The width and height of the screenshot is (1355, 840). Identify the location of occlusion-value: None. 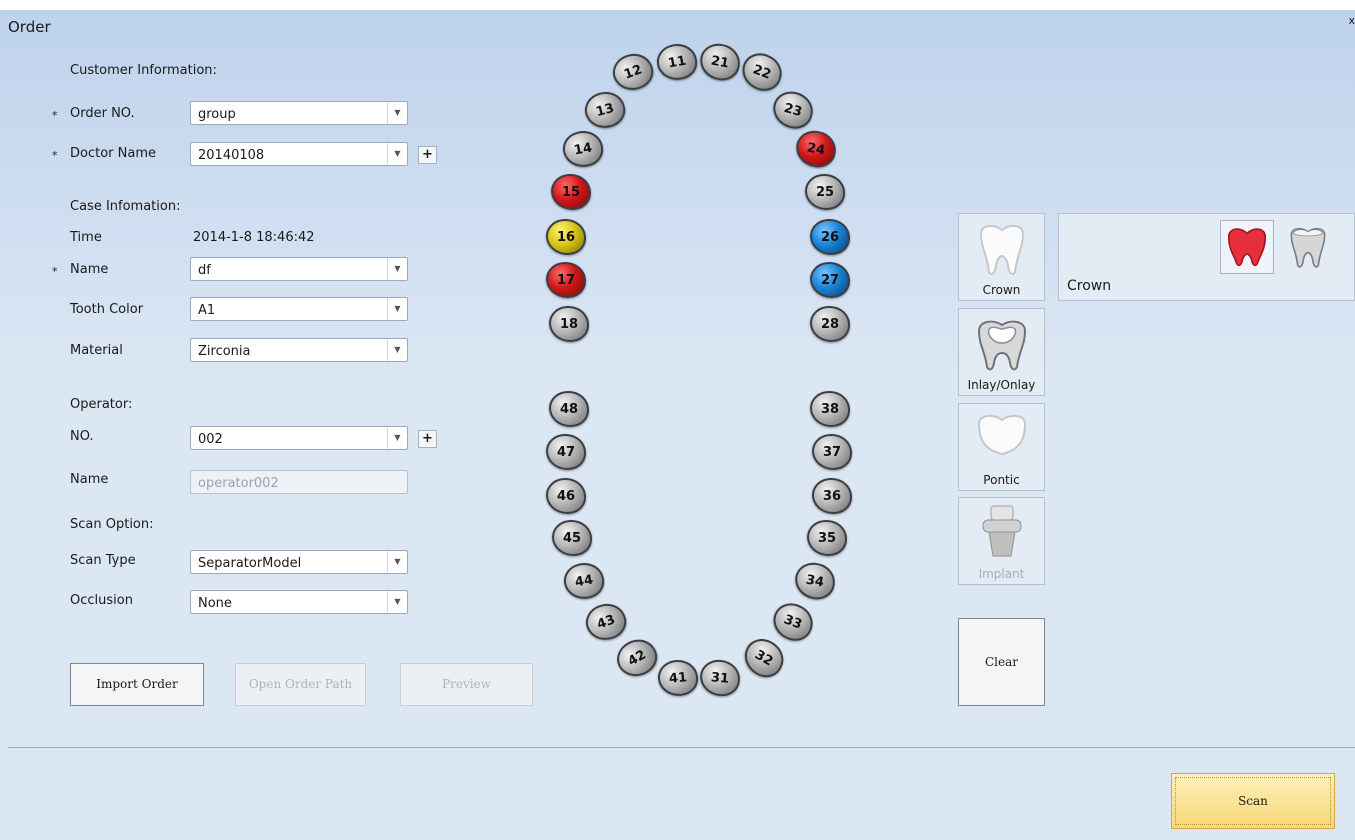
(215, 603).